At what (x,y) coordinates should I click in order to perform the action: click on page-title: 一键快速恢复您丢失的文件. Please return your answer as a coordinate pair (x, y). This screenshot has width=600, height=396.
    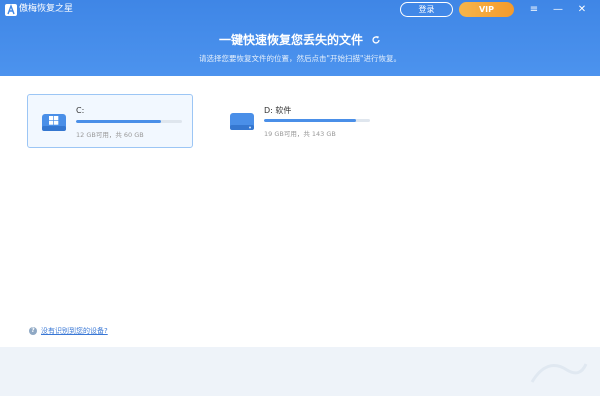
    Looking at the image, I should click on (290, 40).